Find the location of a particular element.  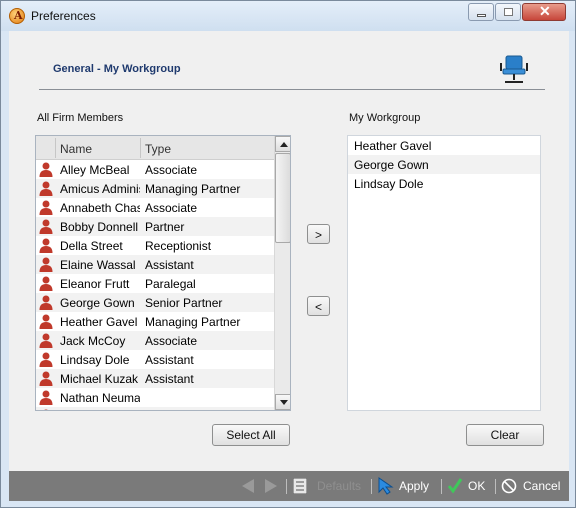

list-item-label: George Gown is located at coordinates (391, 165).